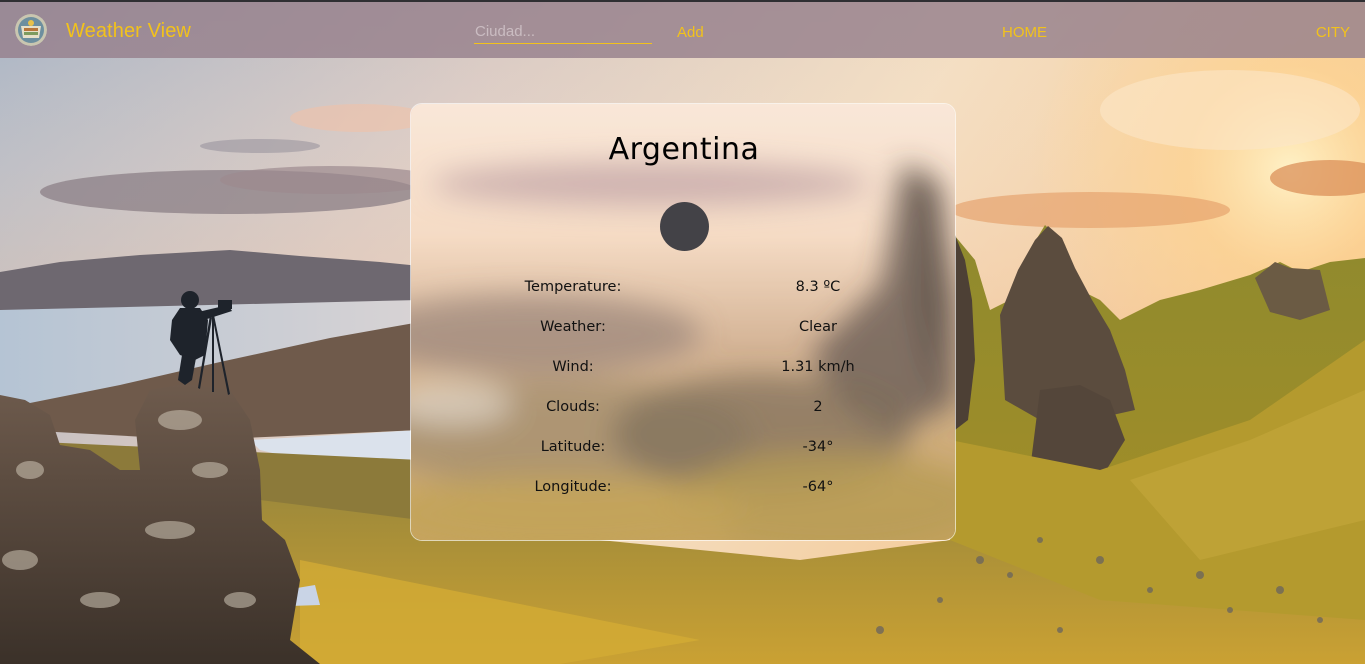 The width and height of the screenshot is (1365, 664). I want to click on stat-label: Latitude:, so click(573, 447).